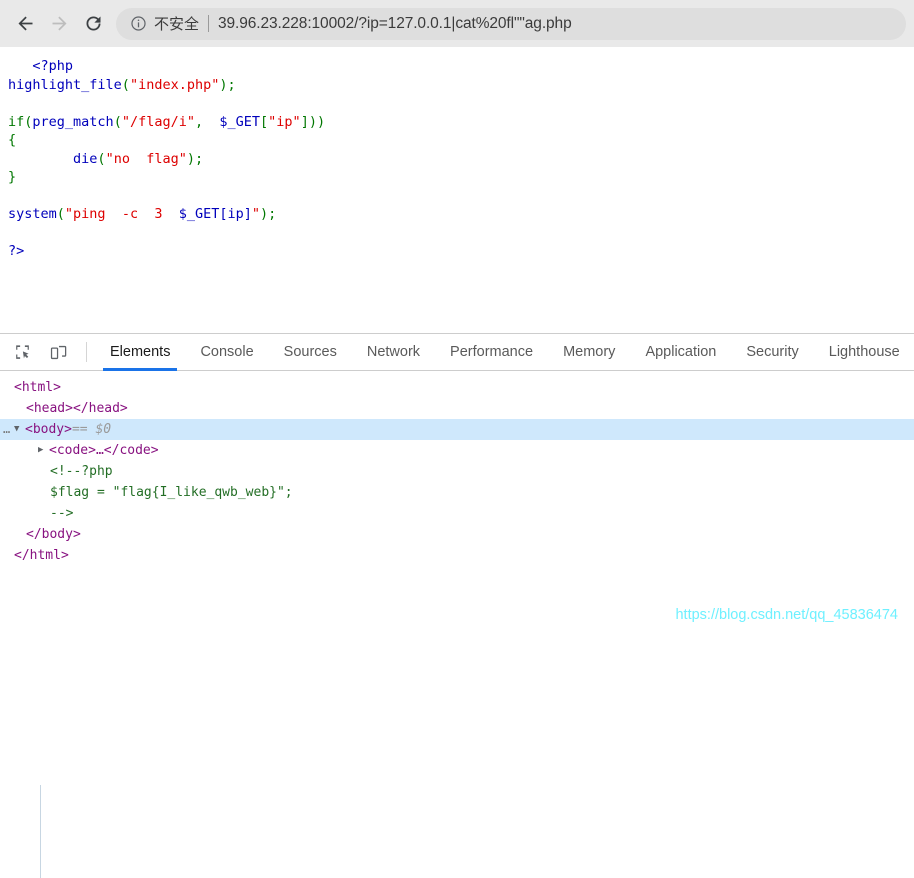 This screenshot has height=878, width=914. What do you see at coordinates (40, 831) in the screenshot?
I see `tree-guide-line` at bounding box center [40, 831].